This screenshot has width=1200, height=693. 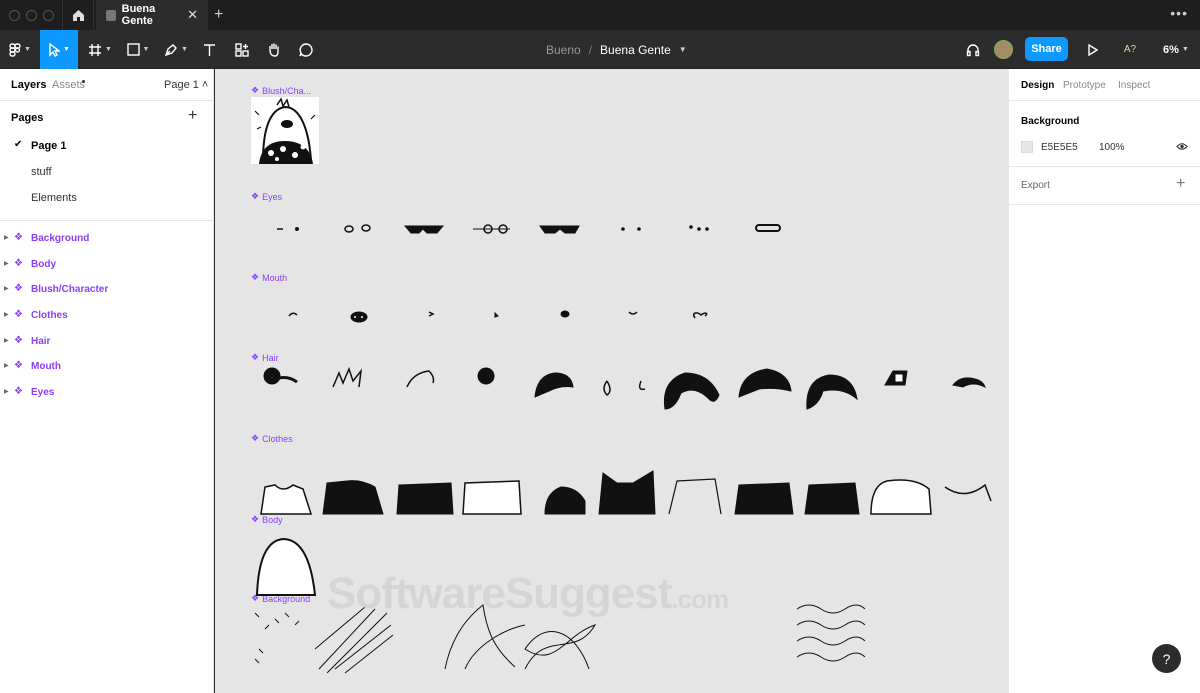 I want to click on background-opacity-input: 100%, so click(x=1112, y=147).